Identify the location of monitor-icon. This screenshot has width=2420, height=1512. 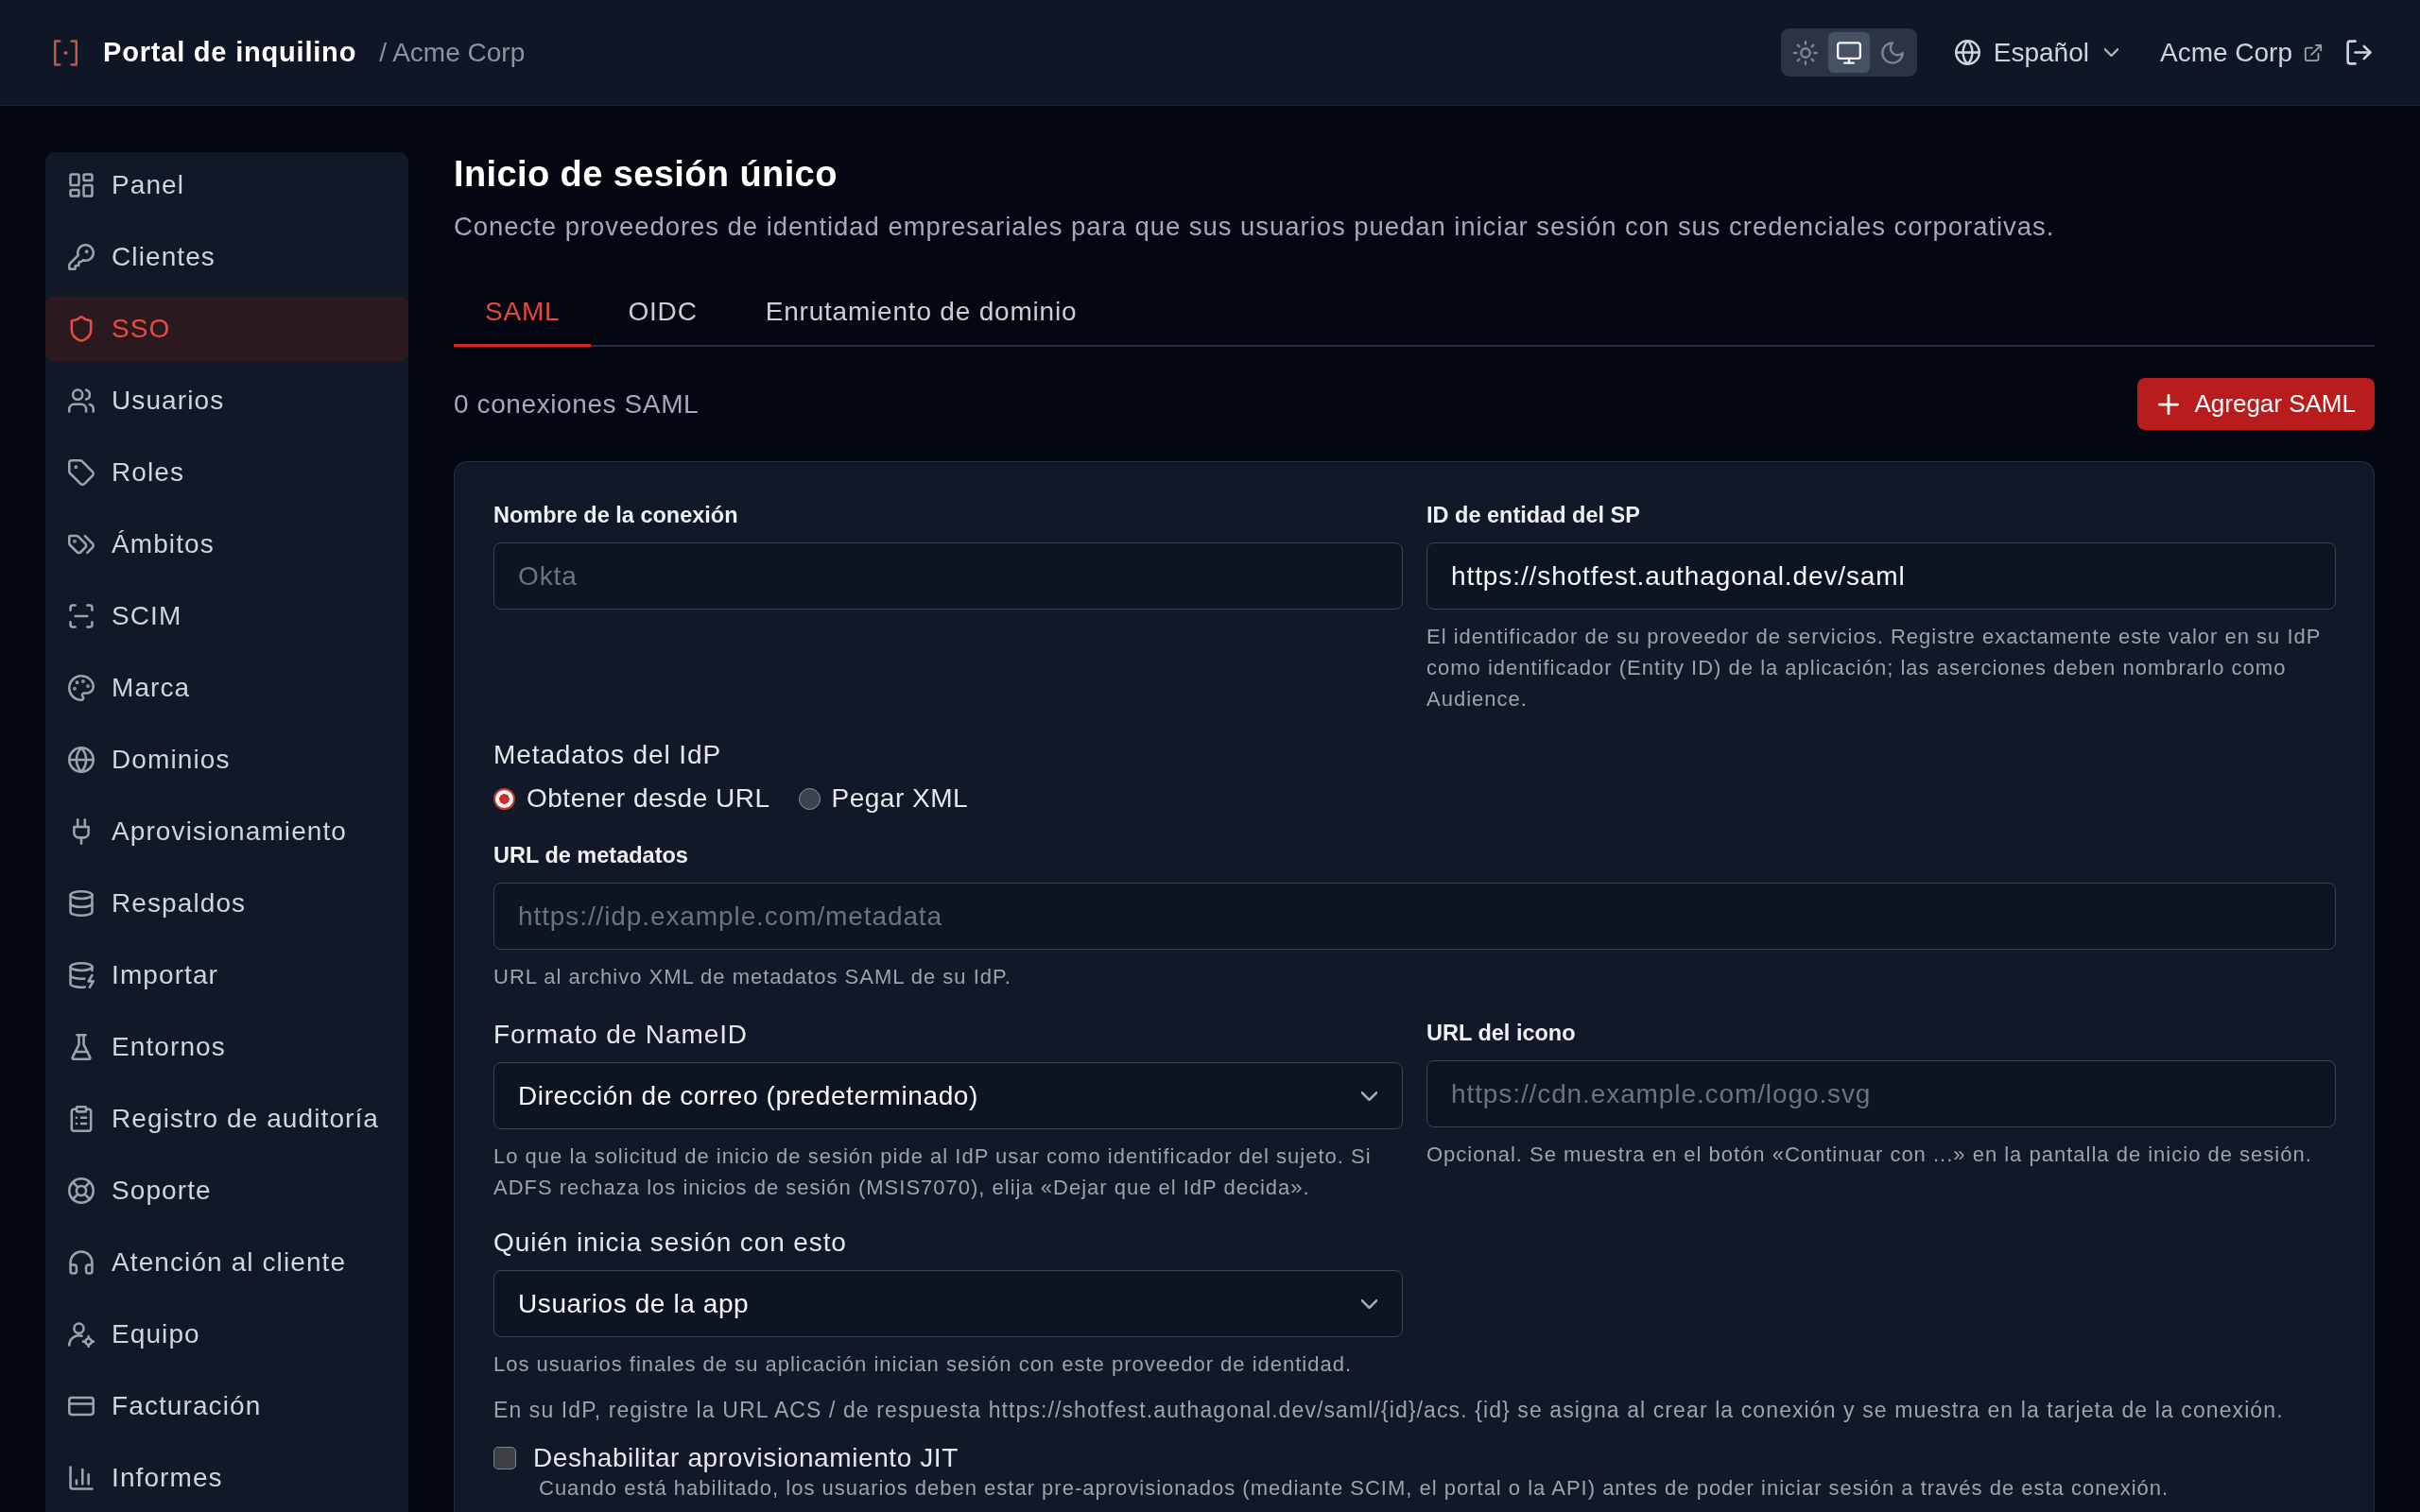
(1848, 52).